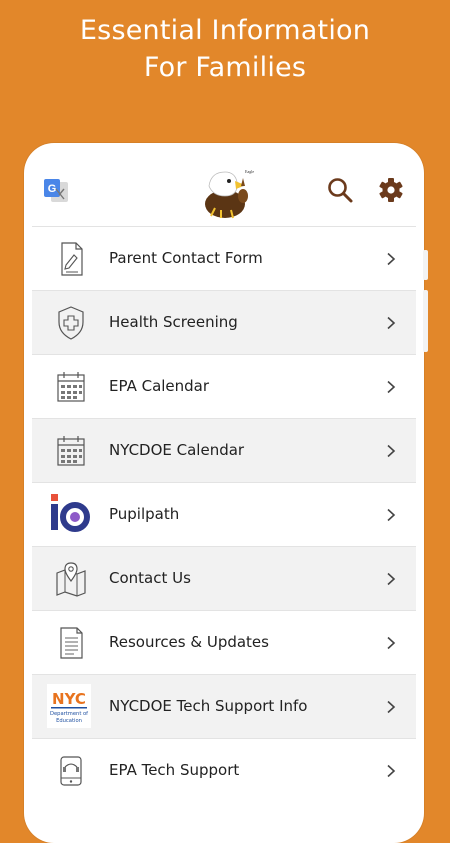 This screenshot has width=450, height=843. I want to click on svg-text: Education, so click(69, 721).